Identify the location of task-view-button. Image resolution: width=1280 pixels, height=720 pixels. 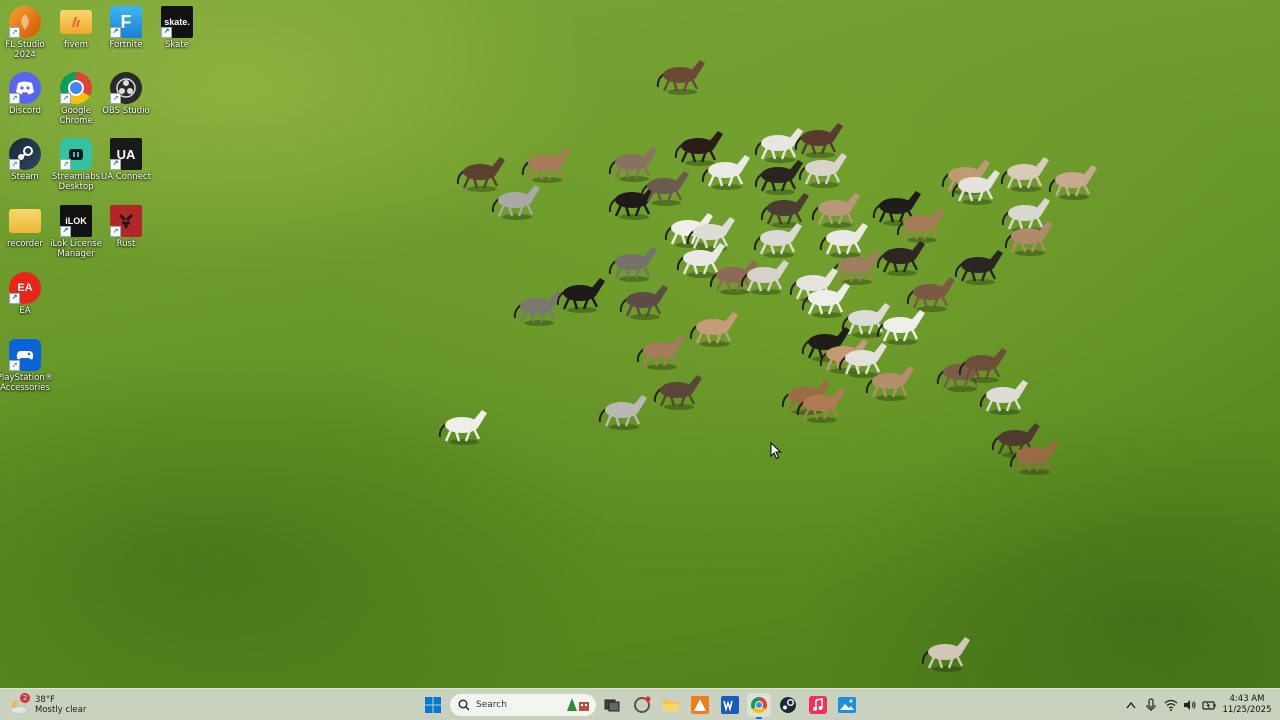
(612, 705).